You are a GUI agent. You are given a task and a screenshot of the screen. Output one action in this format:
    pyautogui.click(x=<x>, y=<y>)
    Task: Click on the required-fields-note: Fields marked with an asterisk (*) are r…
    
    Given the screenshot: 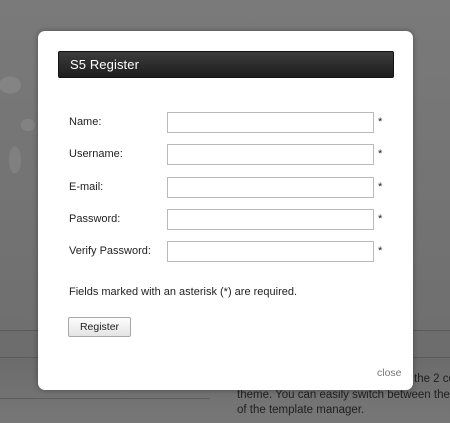 What is the action you would take?
    pyautogui.click(x=183, y=292)
    